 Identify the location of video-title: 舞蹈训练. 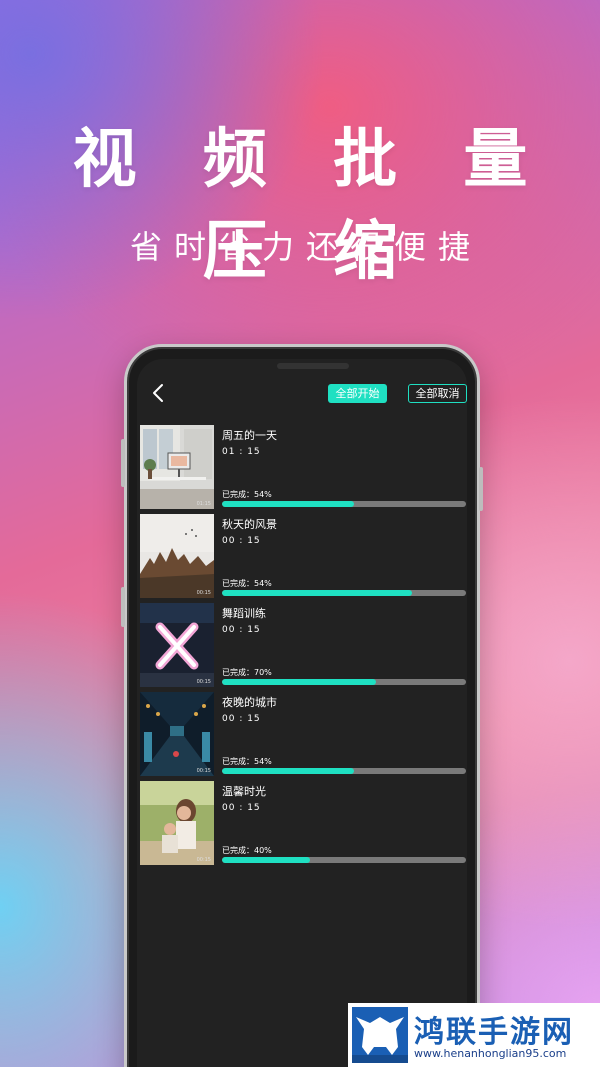
(244, 613).